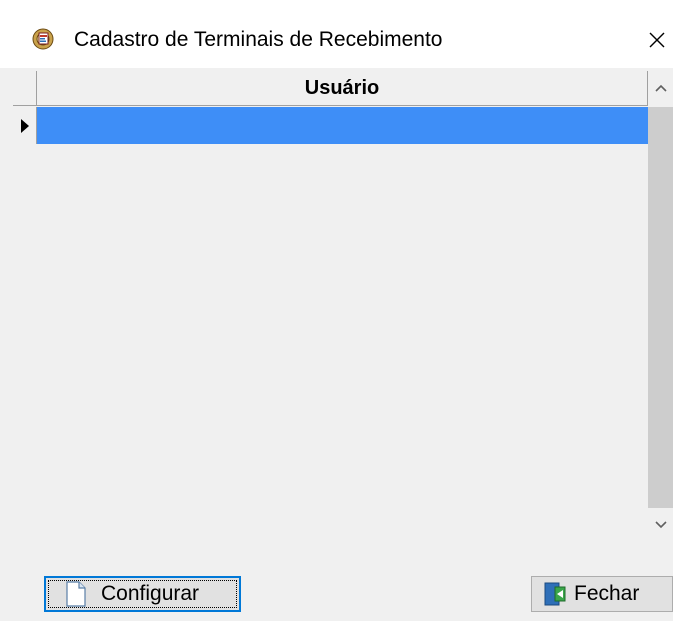 This screenshot has width=673, height=621. I want to click on chevron-up-icon, so click(660, 88).